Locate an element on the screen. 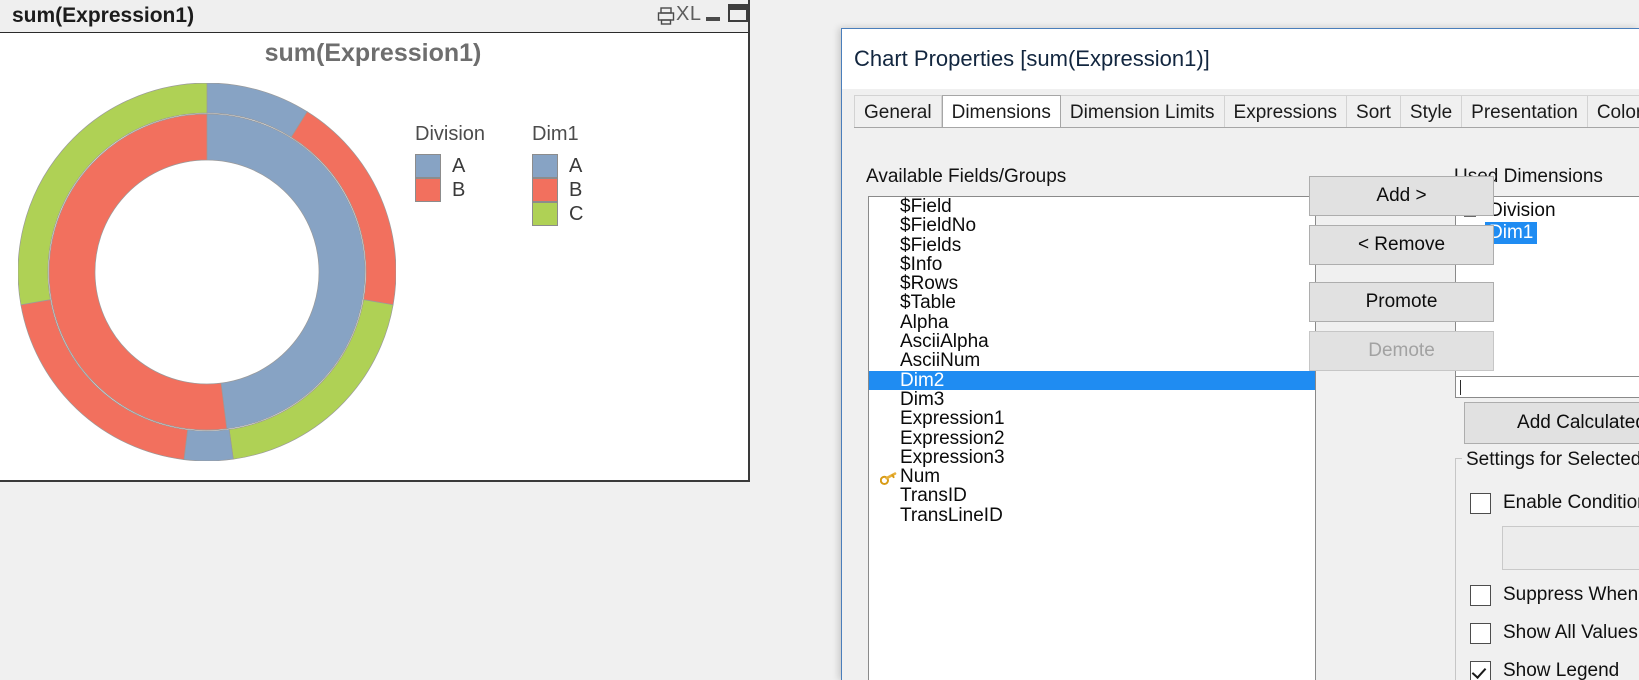 This screenshot has width=1639, height=680. calculated-dimension-input is located at coordinates (1547, 387).